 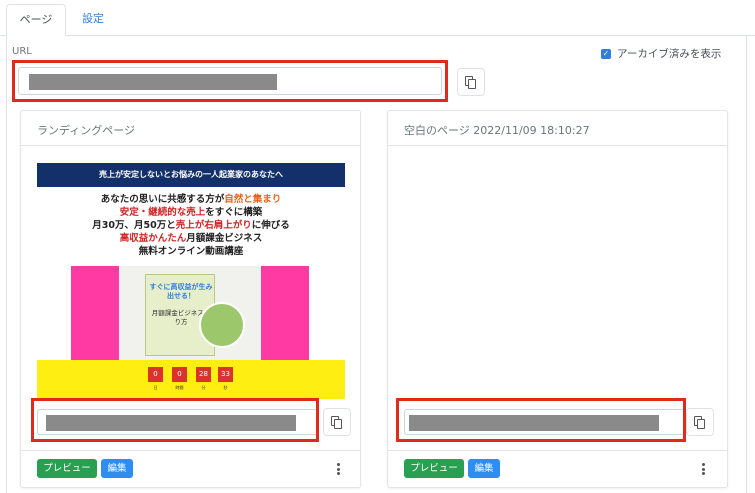 What do you see at coordinates (541, 420) in the screenshot?
I see `highlight-blank-url` at bounding box center [541, 420].